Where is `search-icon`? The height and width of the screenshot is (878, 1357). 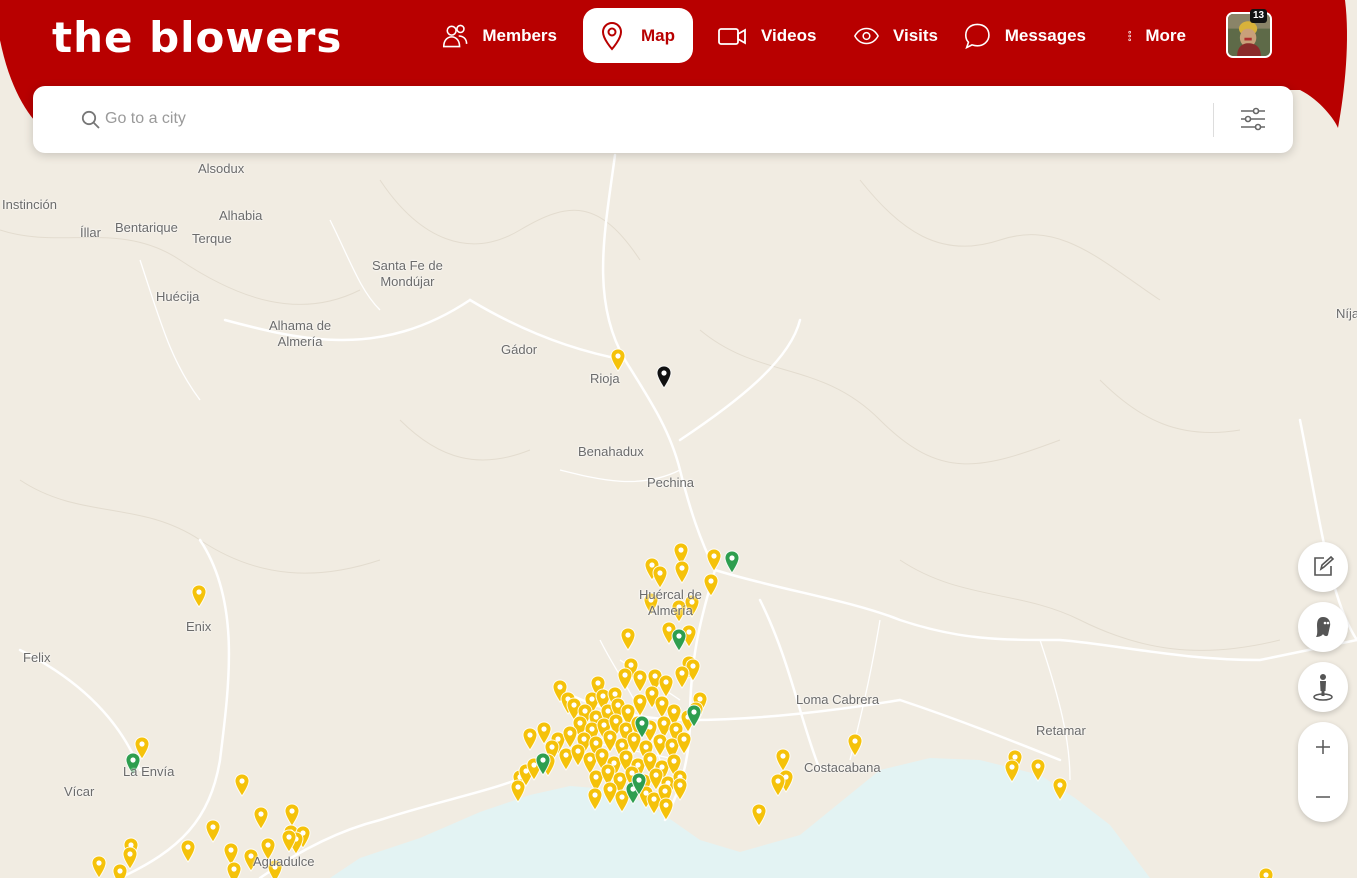
search-icon is located at coordinates (90, 119).